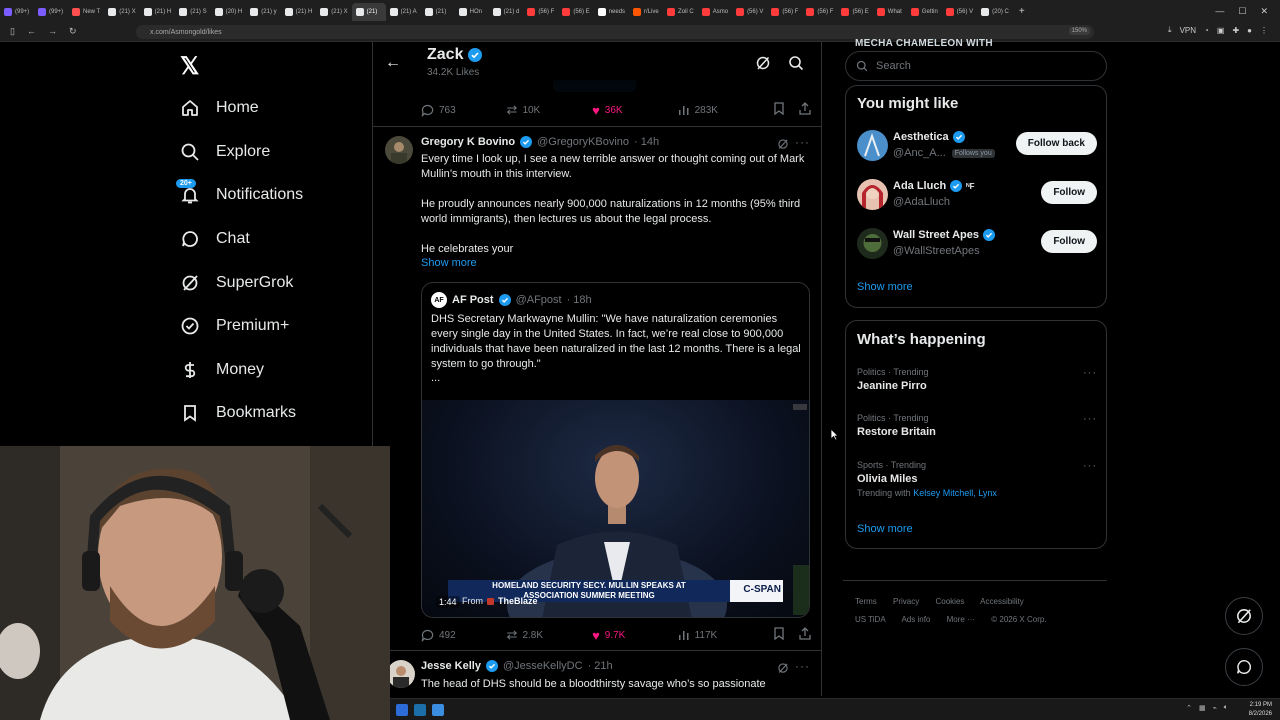 The height and width of the screenshot is (720, 1280). I want to click on network-icon: ⌁, so click(1215, 708).